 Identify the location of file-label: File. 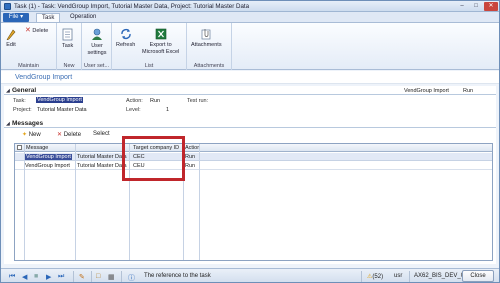
(13, 17).